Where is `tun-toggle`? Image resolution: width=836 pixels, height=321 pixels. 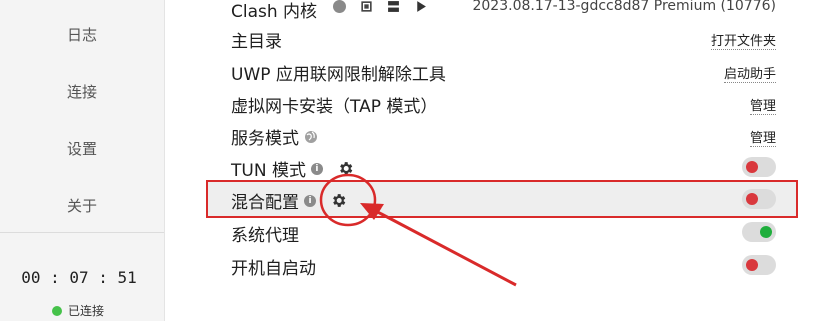
tun-toggle is located at coordinates (759, 167).